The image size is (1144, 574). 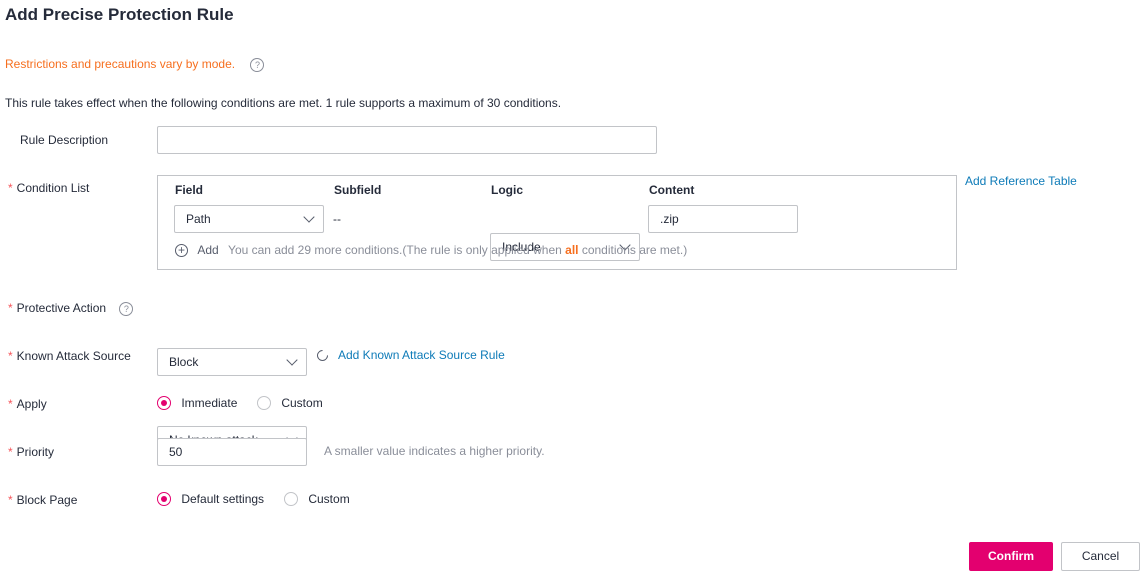 I want to click on protective-action-value: Block, so click(x=184, y=362).